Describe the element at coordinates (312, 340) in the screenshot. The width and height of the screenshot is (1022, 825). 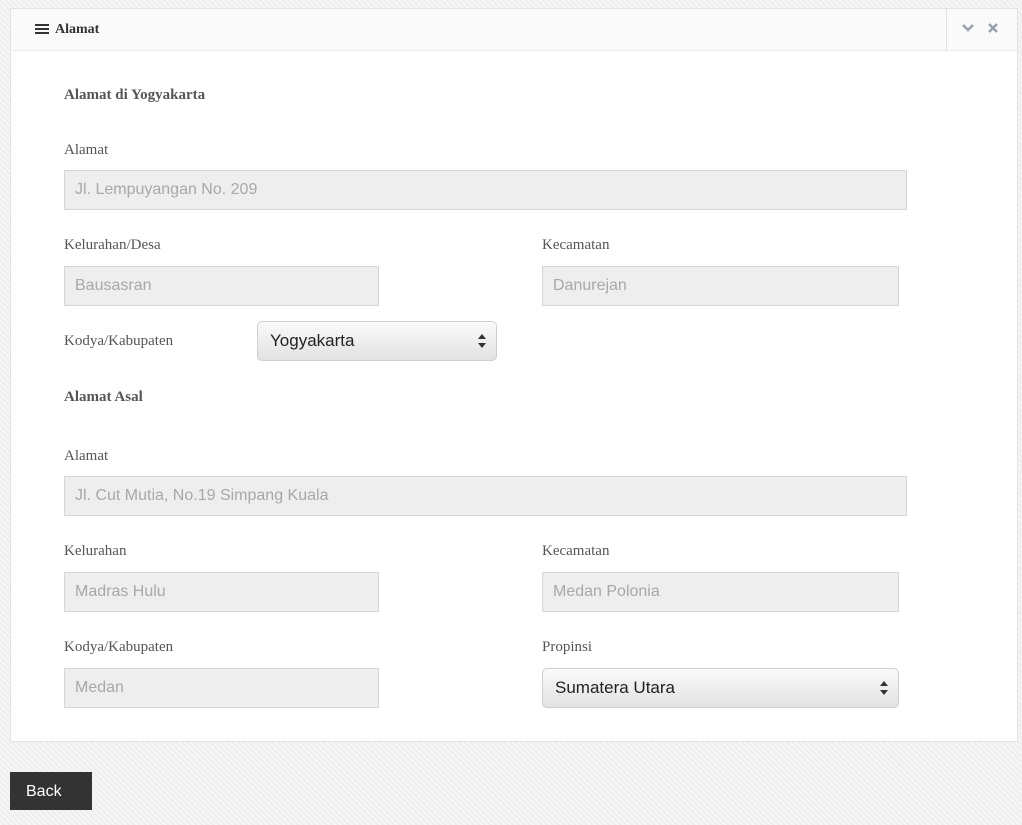
I see `kodya-kabupaten-selected: Yogyakarta` at that location.